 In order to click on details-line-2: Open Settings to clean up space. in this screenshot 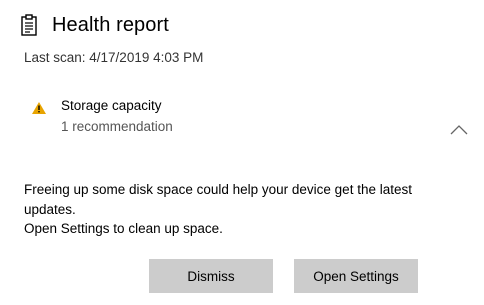, I will do `click(123, 228)`.